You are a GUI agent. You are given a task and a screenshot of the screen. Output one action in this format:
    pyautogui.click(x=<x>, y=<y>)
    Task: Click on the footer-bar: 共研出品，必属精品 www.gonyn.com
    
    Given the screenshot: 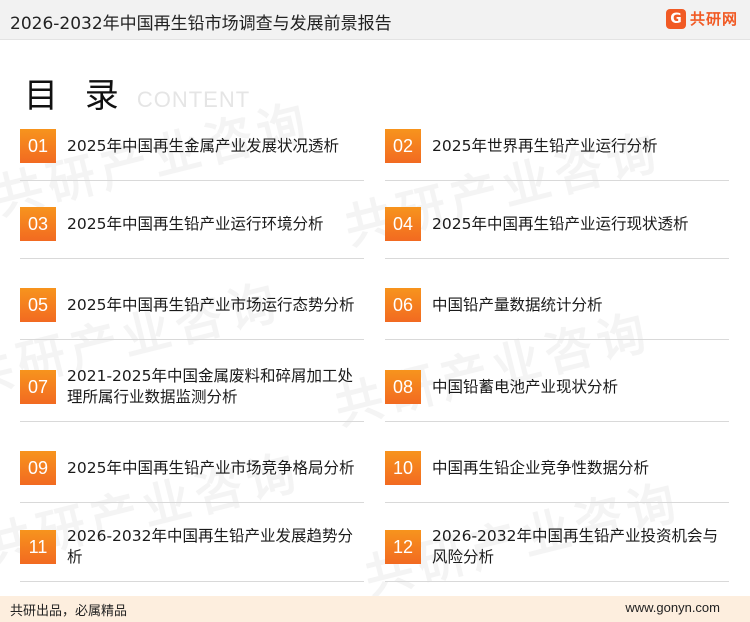 What is the action you would take?
    pyautogui.click(x=375, y=609)
    